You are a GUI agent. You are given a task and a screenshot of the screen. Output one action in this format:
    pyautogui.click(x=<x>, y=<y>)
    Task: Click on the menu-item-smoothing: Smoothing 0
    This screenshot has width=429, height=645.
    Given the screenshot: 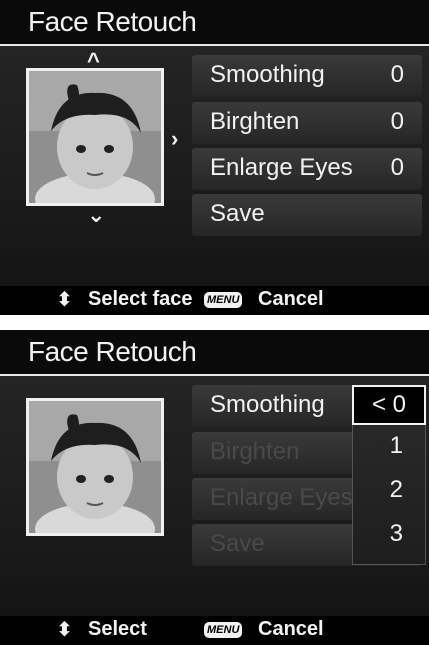 What is the action you would take?
    pyautogui.click(x=307, y=76)
    